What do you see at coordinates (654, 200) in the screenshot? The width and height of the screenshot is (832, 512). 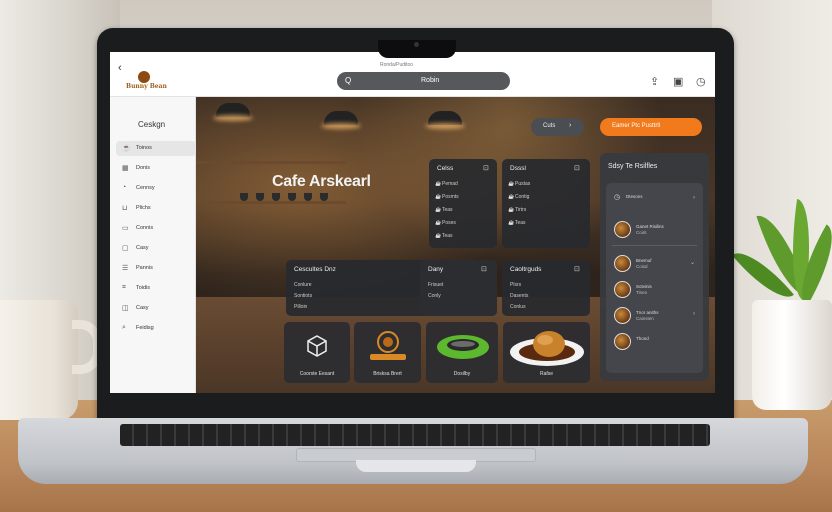 I see `list-item-header: ◷ Dtesons ›` at bounding box center [654, 200].